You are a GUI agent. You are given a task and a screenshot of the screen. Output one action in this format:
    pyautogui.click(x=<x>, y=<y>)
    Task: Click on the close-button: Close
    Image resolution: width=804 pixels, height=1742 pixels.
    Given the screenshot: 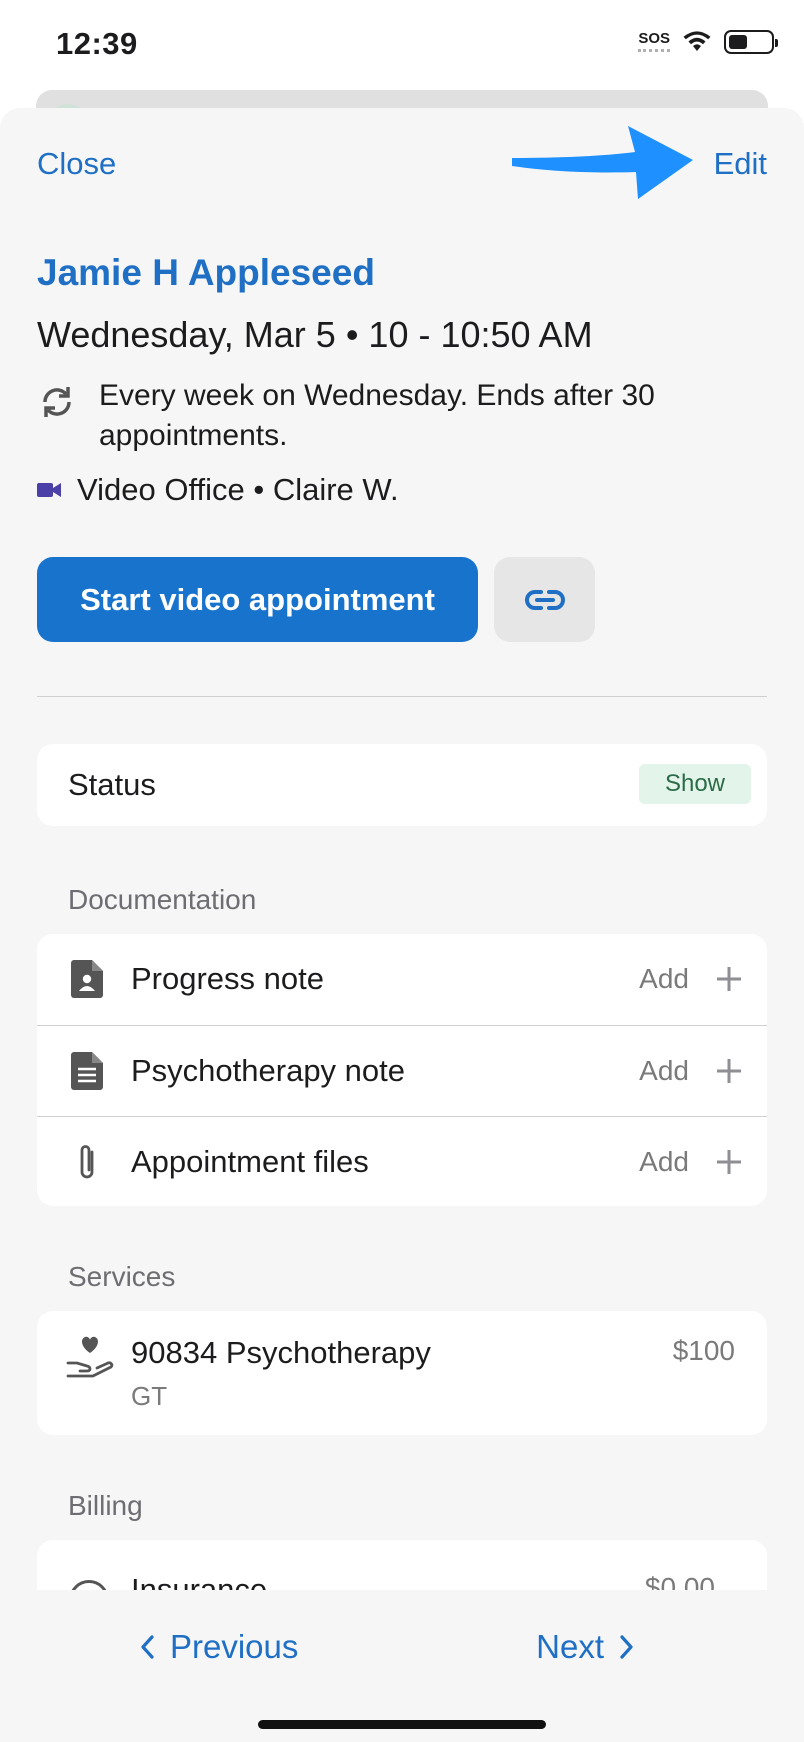 What is the action you would take?
    pyautogui.click(x=76, y=164)
    